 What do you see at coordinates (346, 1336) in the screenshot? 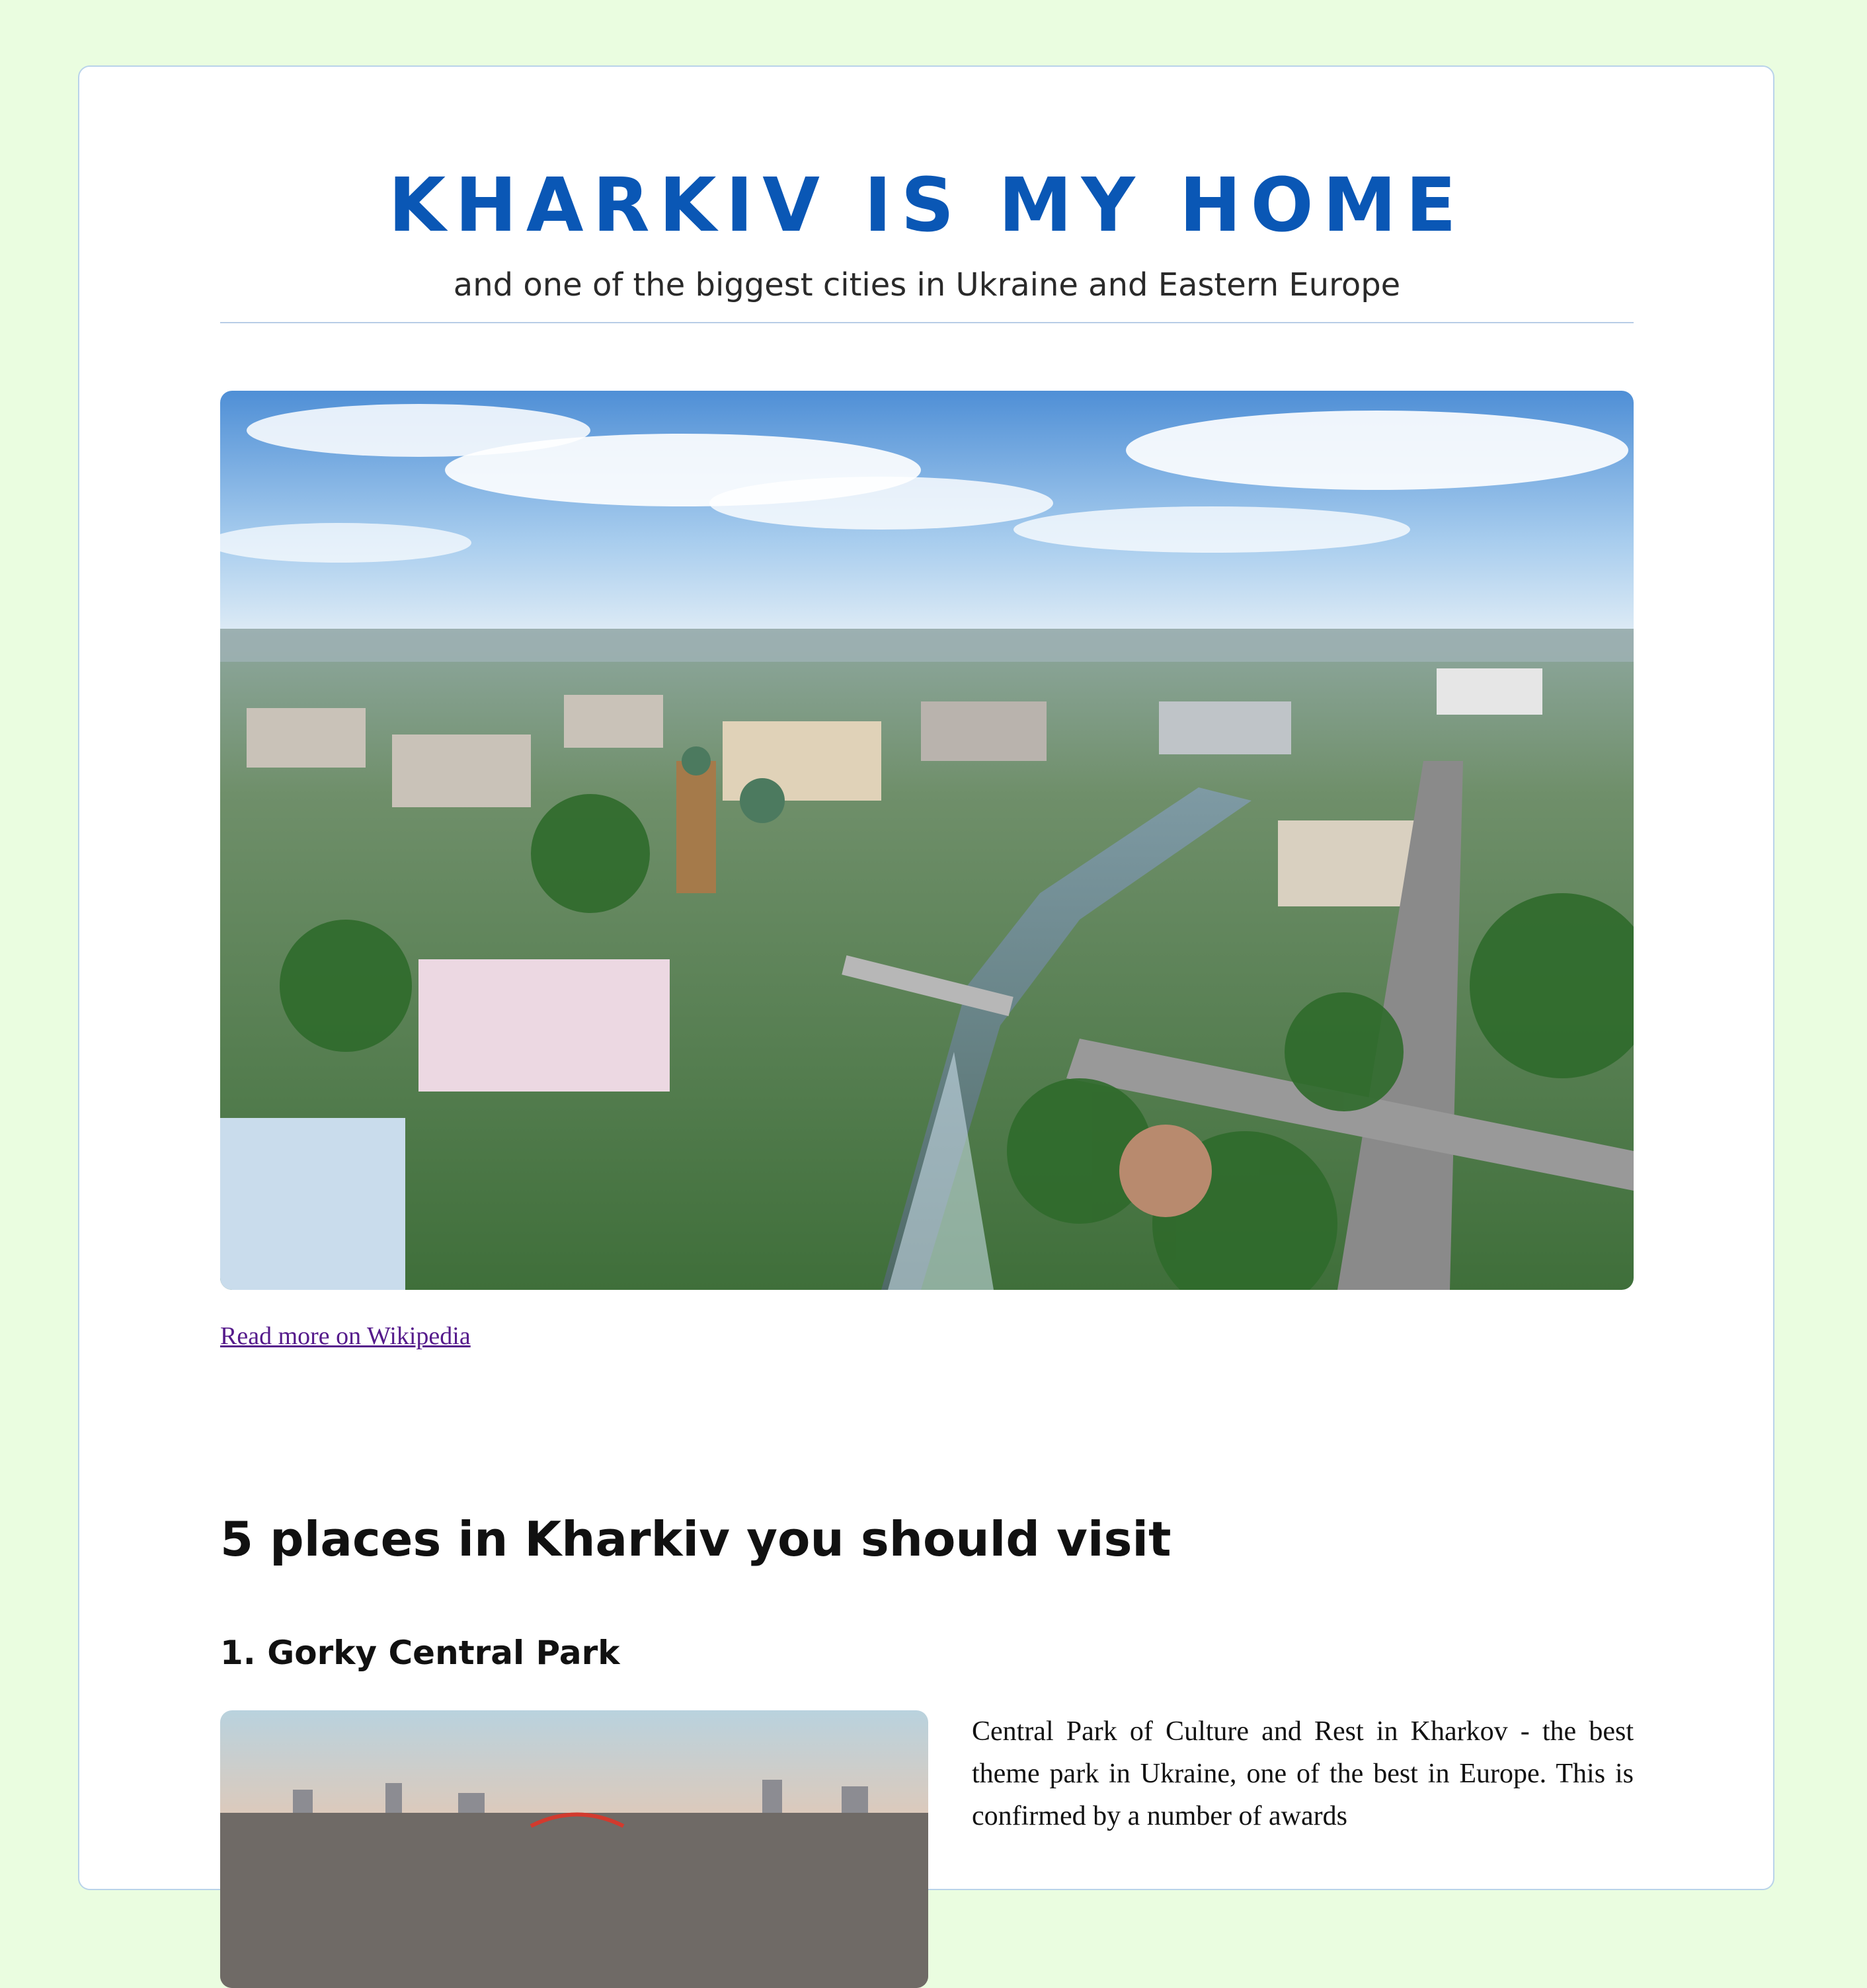
I see `wikipedia-link: Read more on Wikipedia` at bounding box center [346, 1336].